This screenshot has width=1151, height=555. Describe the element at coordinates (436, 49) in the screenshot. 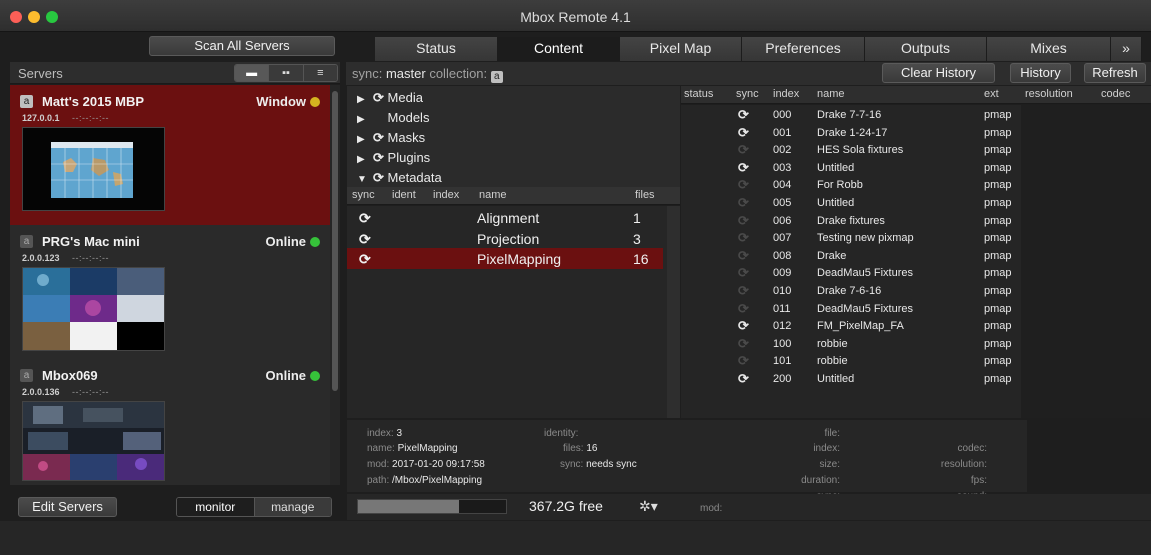

I see `tab-status: Status` at that location.